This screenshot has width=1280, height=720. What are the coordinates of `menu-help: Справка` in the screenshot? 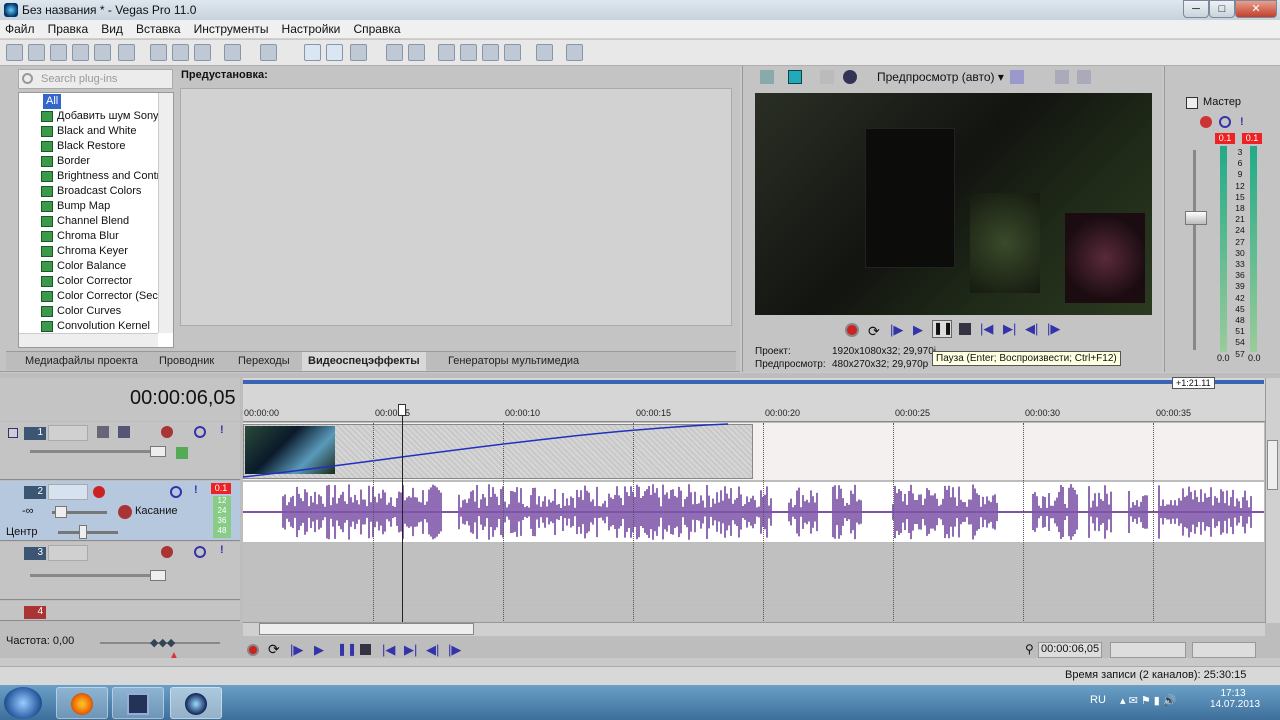 It's located at (376, 29).